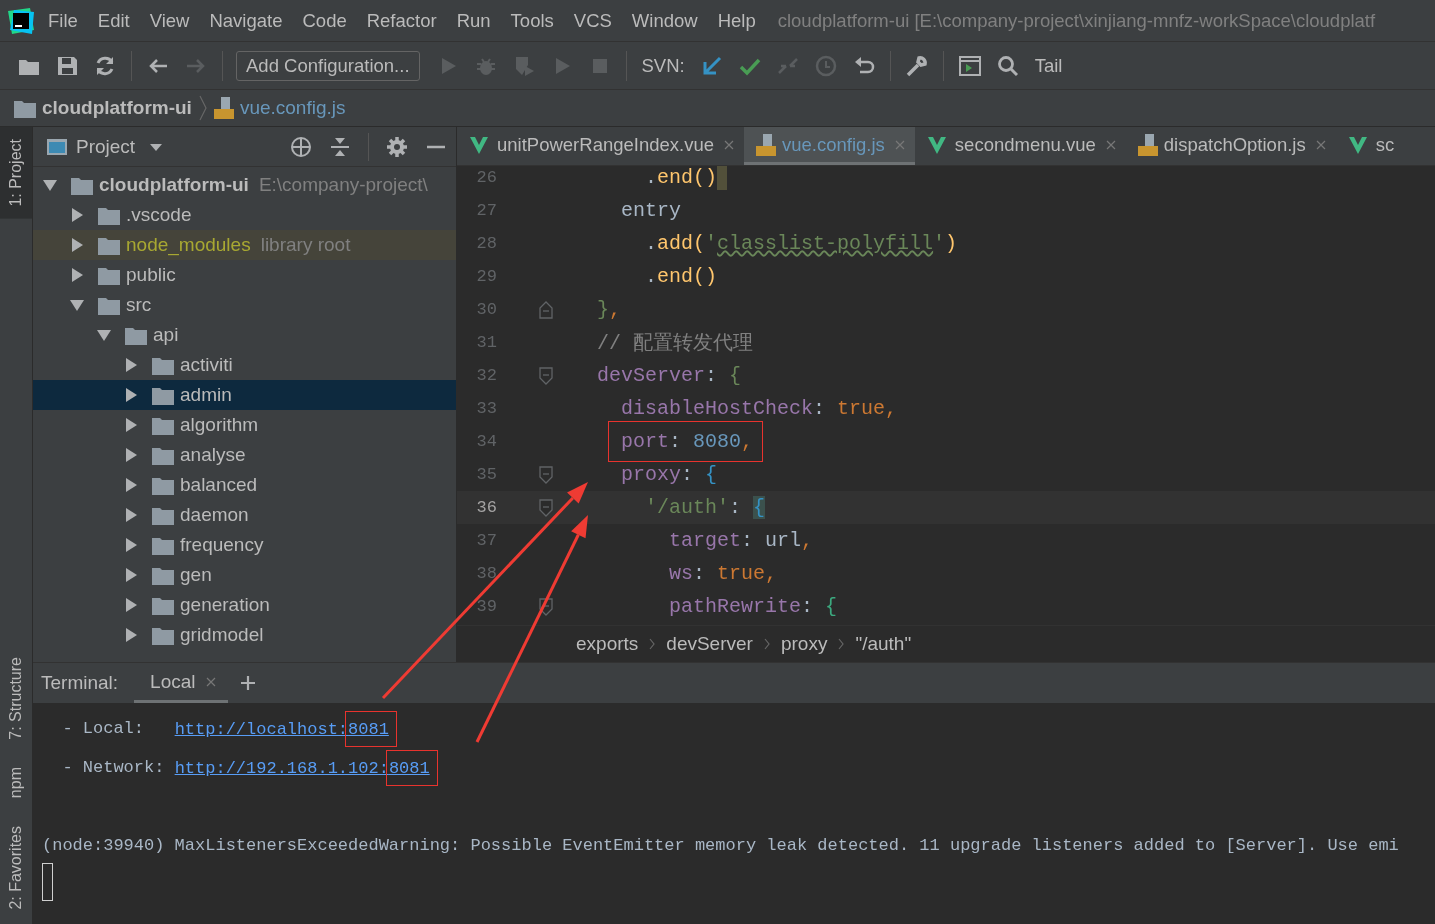 The width and height of the screenshot is (1435, 924). I want to click on tree-item: .vscode, so click(244, 215).